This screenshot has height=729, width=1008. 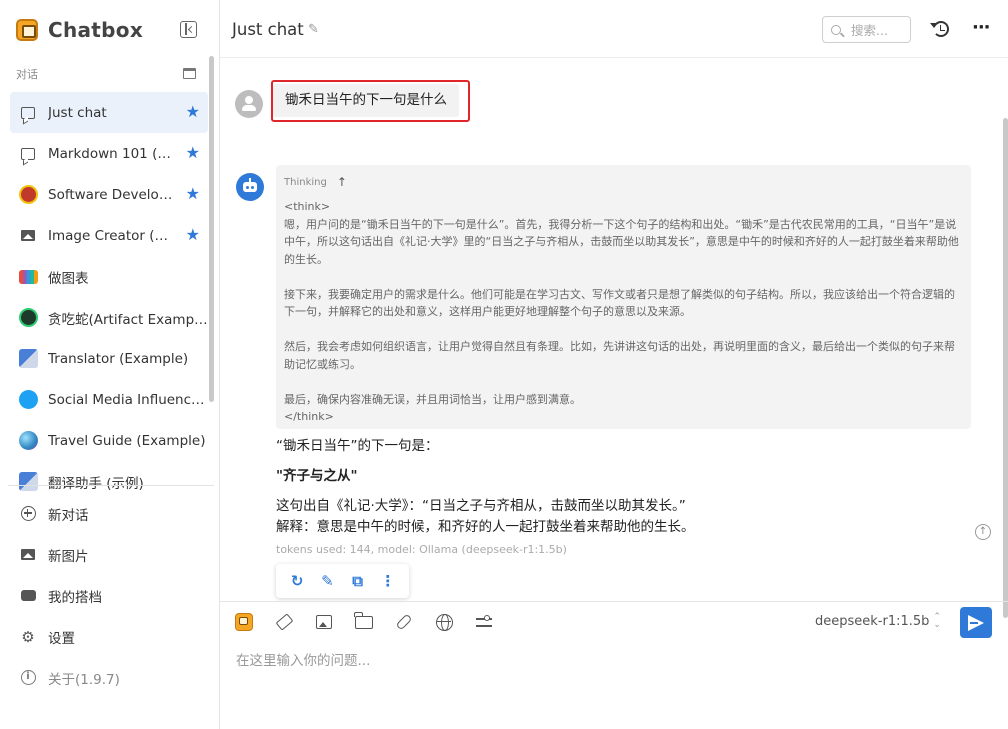 What do you see at coordinates (444, 622) in the screenshot?
I see `web-search-icon` at bounding box center [444, 622].